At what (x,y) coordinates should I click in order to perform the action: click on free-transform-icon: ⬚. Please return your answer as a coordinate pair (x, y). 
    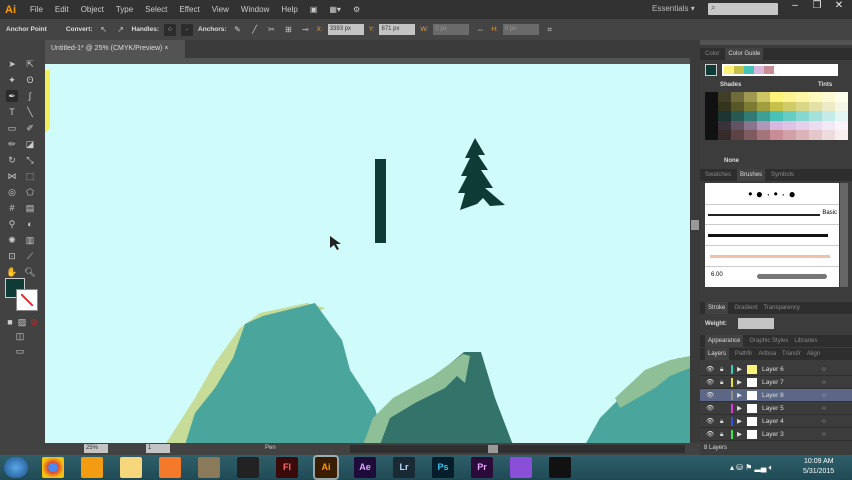
    Looking at the image, I should click on (30, 176).